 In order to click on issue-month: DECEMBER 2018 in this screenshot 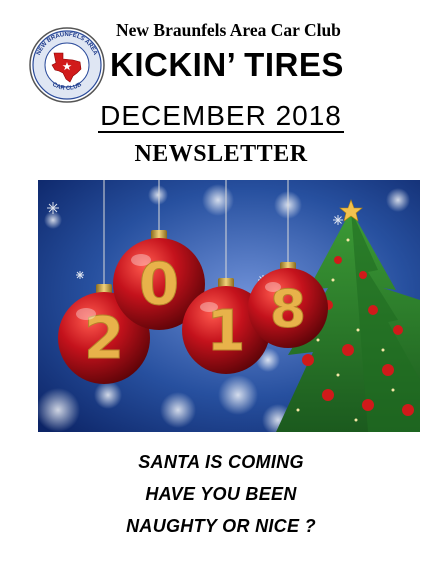, I will do `click(221, 116)`.